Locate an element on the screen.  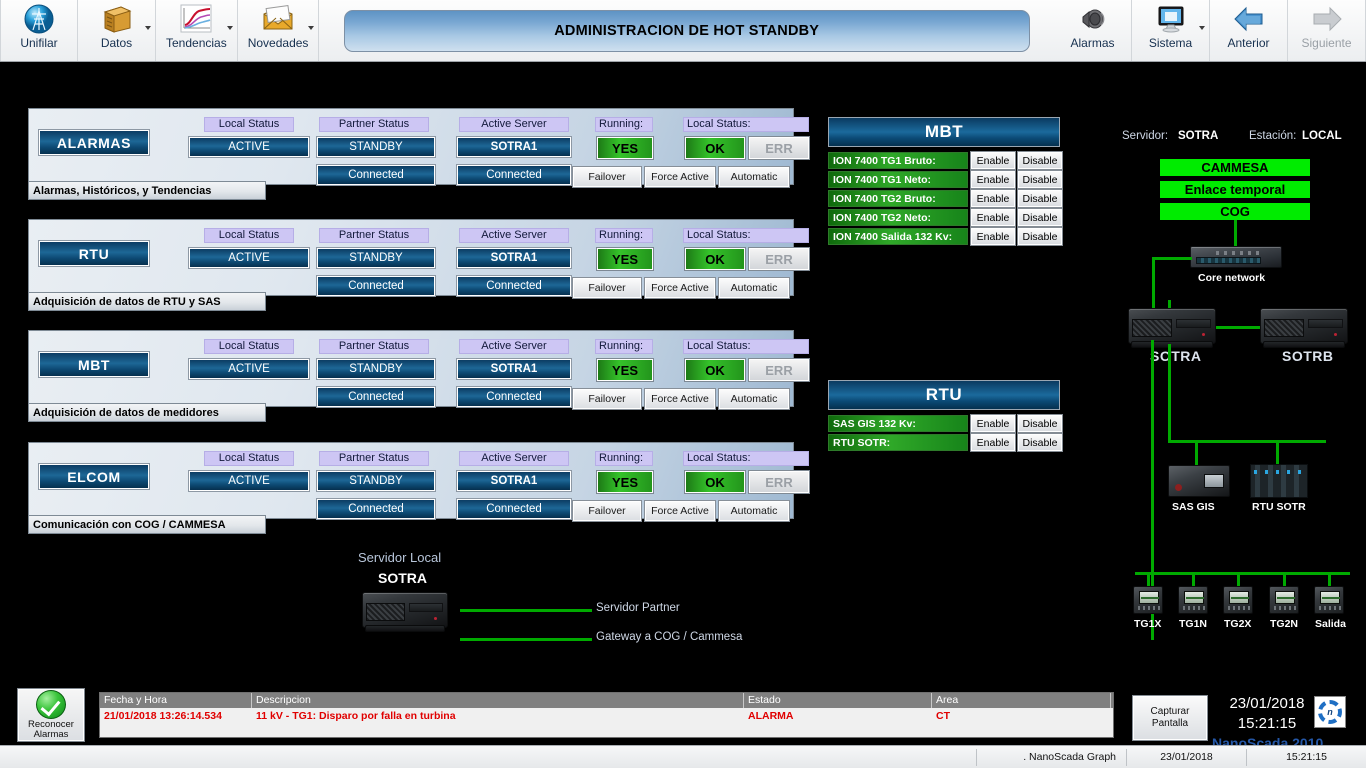
service-name-mbt: MBT is located at coordinates (94, 364).